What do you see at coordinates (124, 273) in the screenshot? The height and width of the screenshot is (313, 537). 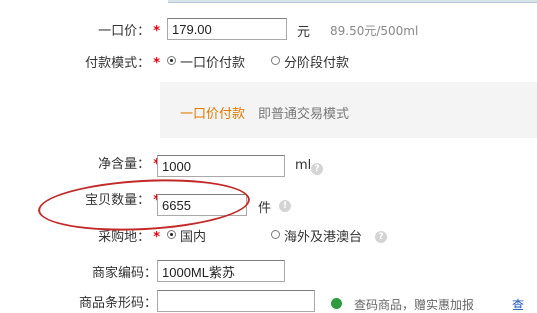 I see `merchant-code-label: 商家编码：` at bounding box center [124, 273].